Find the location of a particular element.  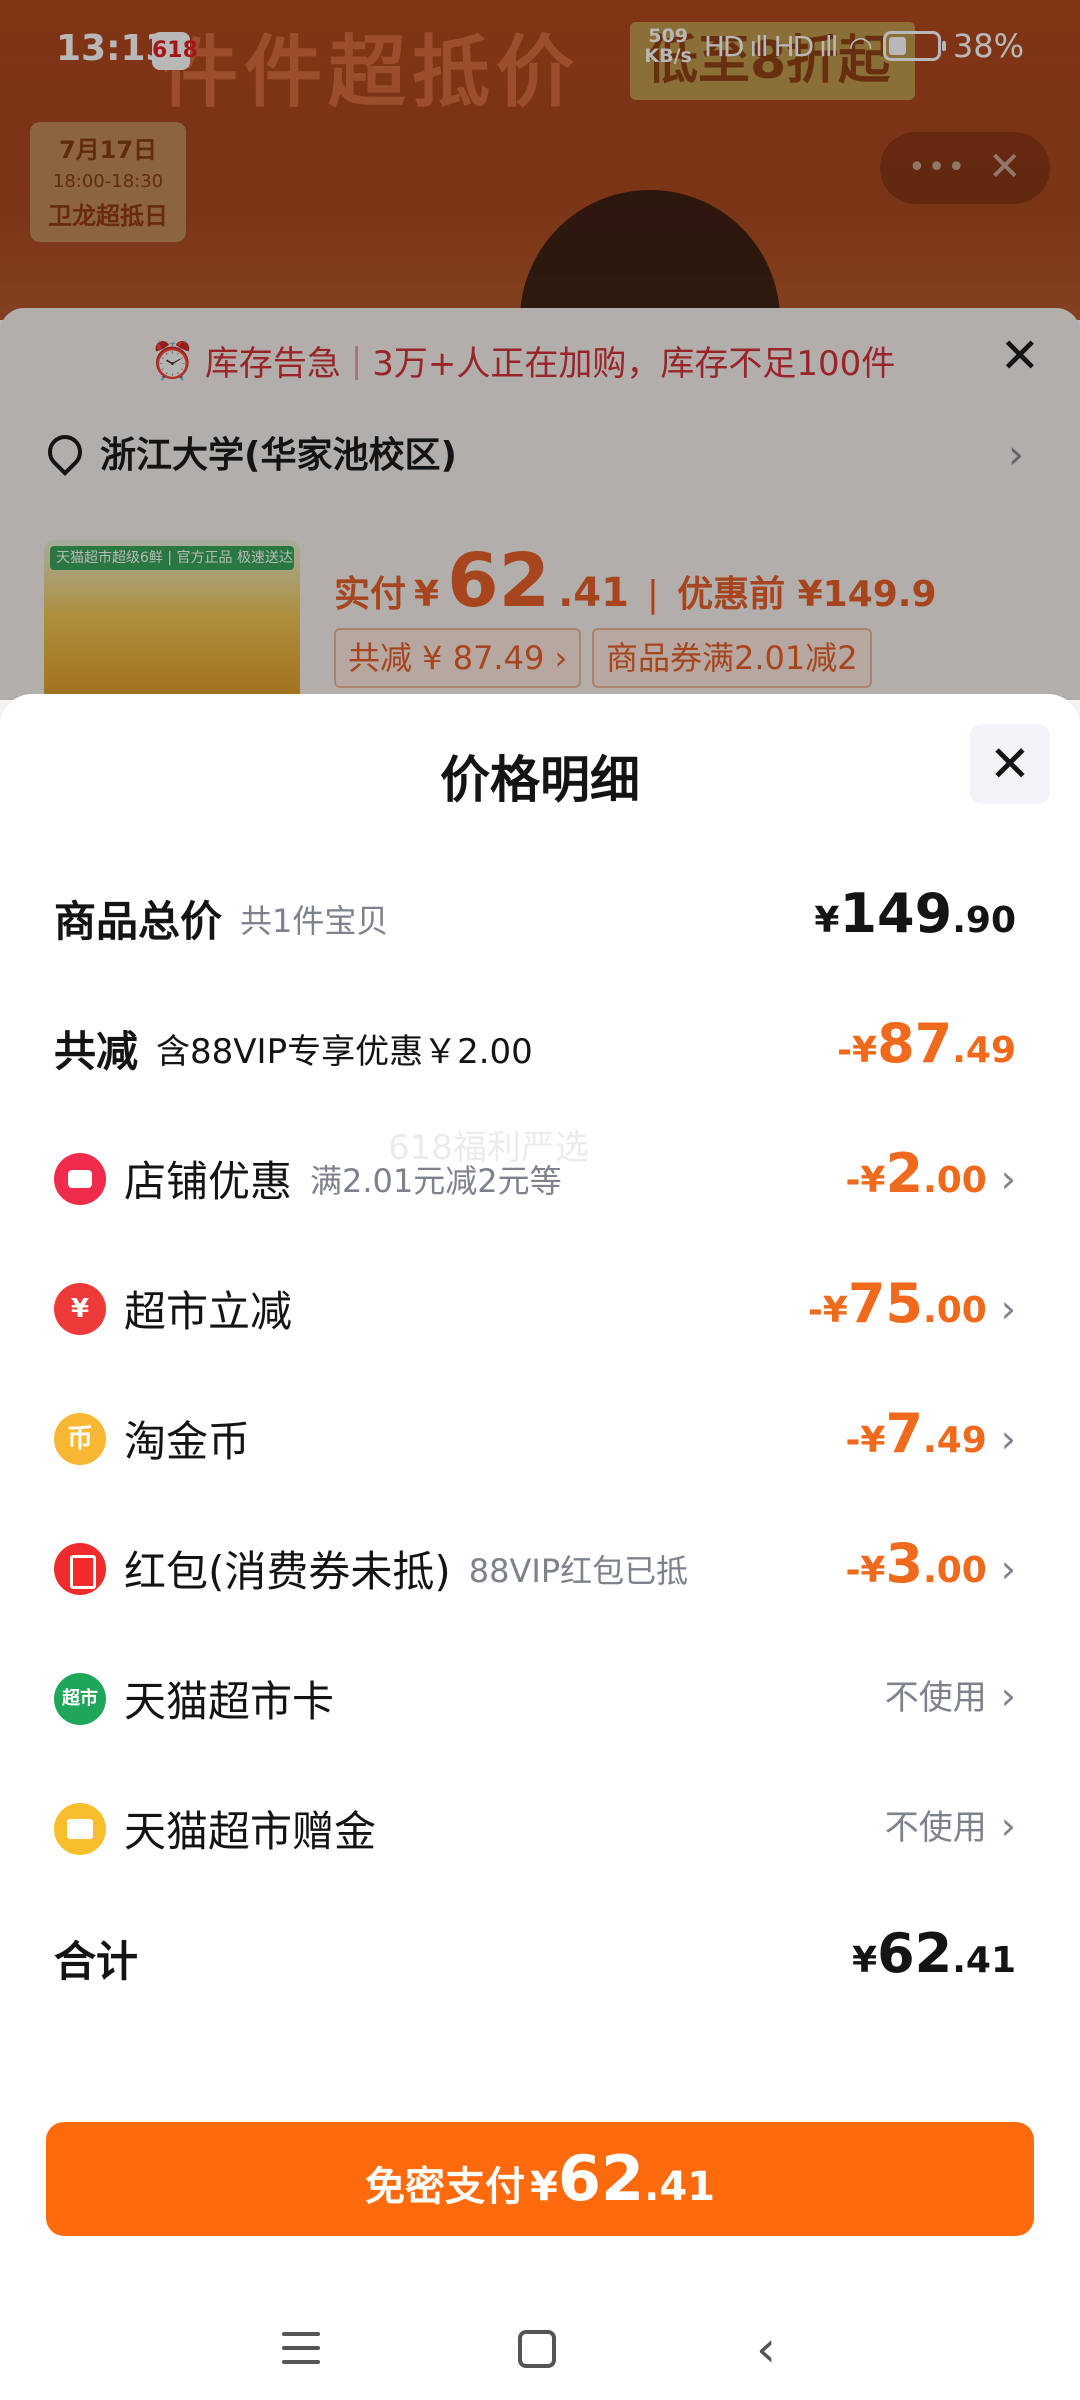

row-sub-label: 含88VIP专享优惠￥2.00 is located at coordinates (344, 1052).